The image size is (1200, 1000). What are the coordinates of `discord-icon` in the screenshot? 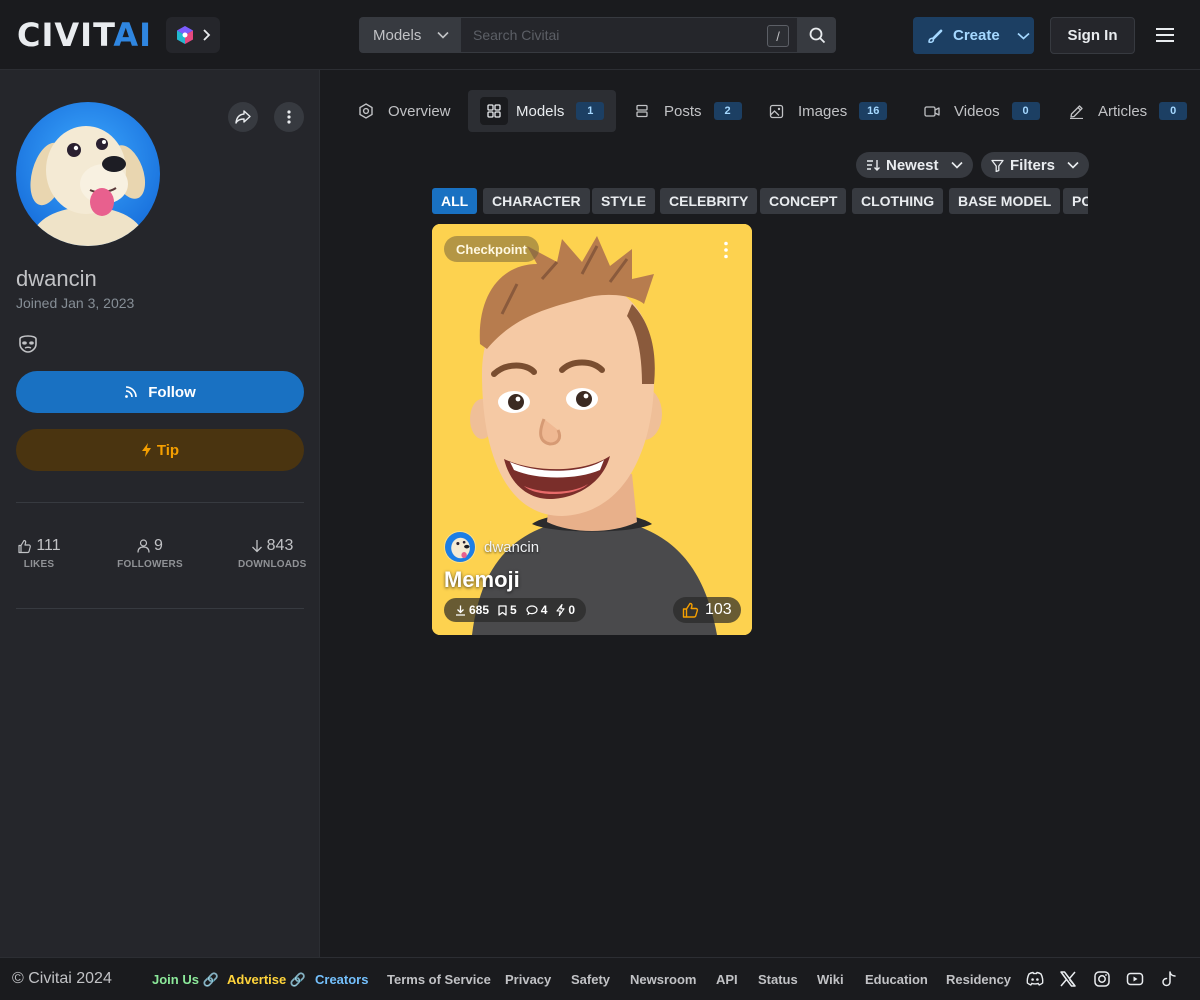 It's located at (1035, 979).